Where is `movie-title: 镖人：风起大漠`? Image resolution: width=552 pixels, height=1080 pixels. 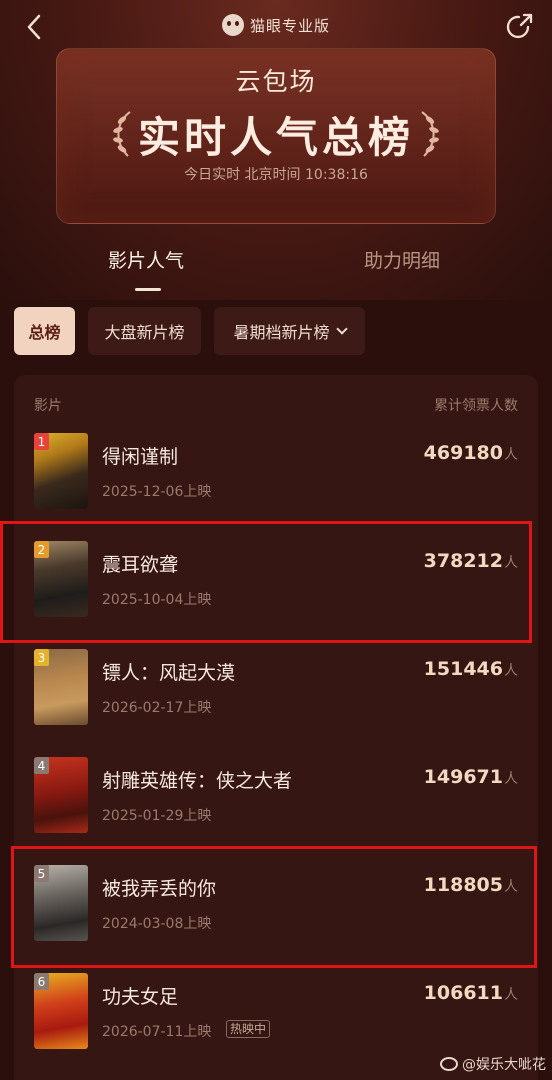 movie-title: 镖人：风起大漠 is located at coordinates (169, 673).